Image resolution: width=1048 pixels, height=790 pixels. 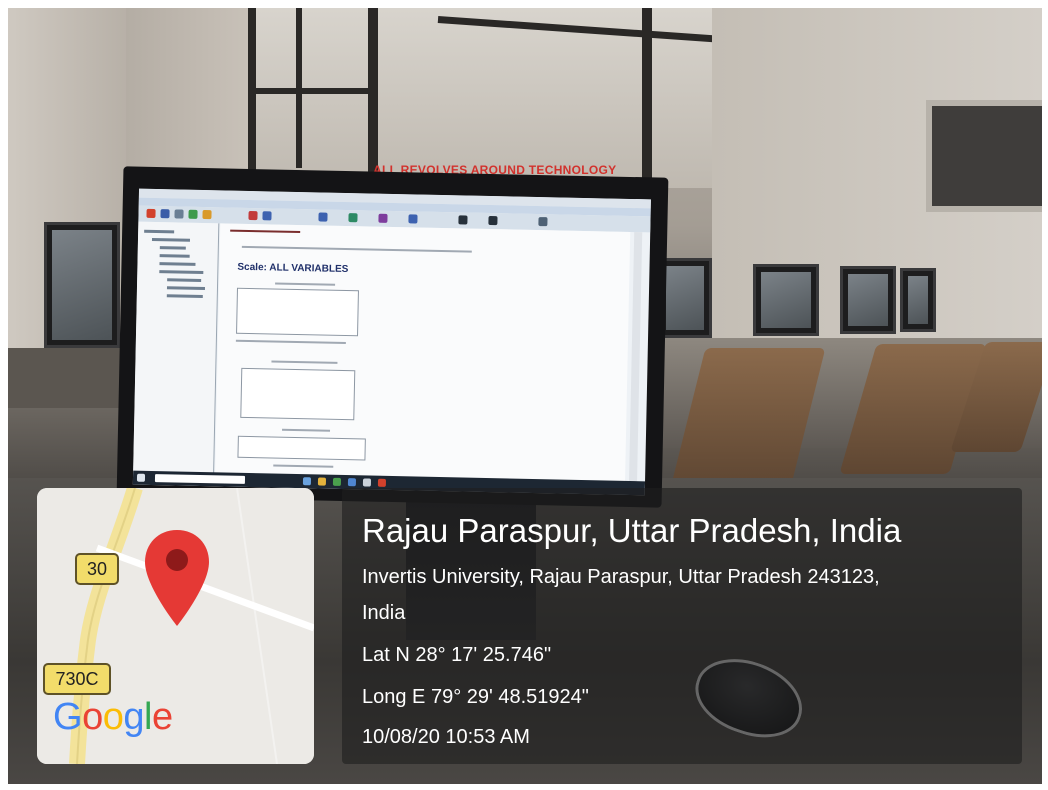 I want to click on longitude: Long E 79° 29' 48.51924", so click(x=475, y=697).